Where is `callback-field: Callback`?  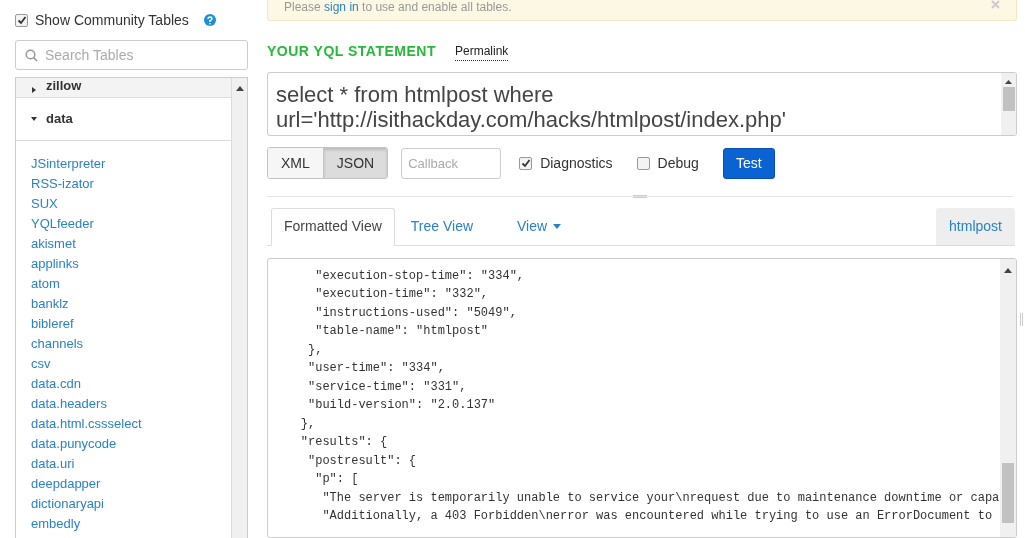 callback-field: Callback is located at coordinates (451, 163).